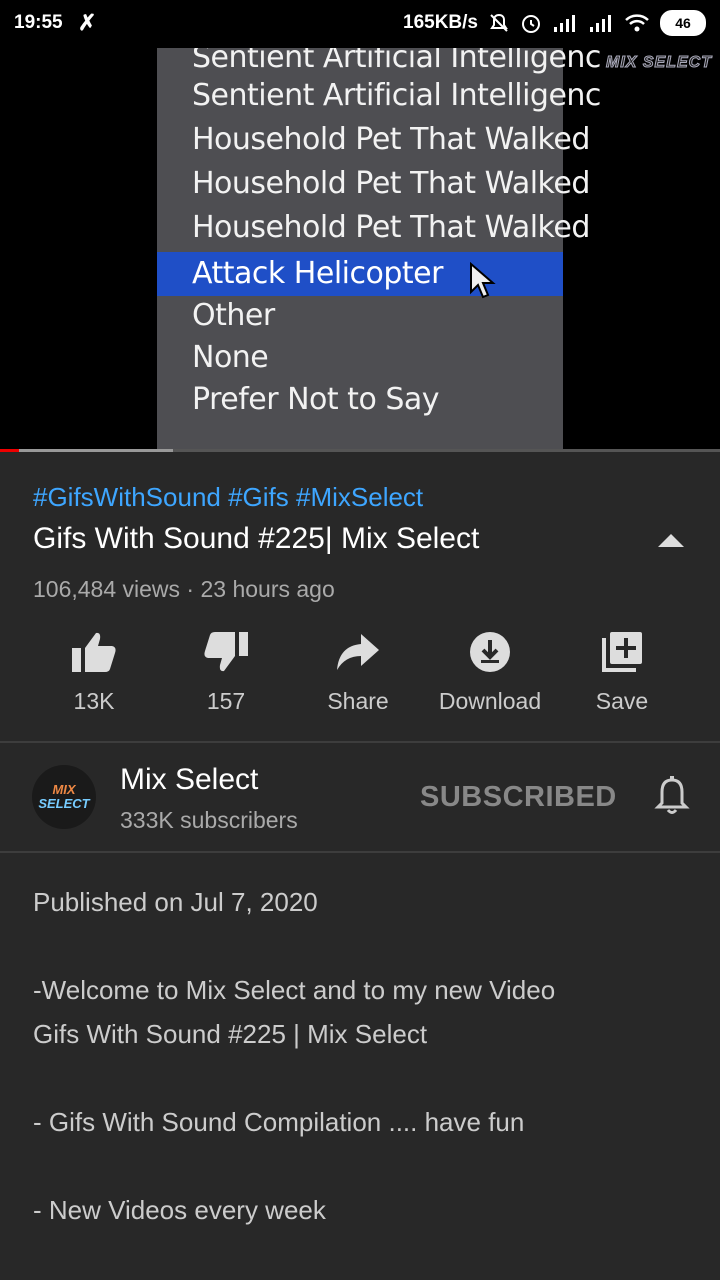  Describe the element at coordinates (230, 357) in the screenshot. I see `menu-item: None` at that location.